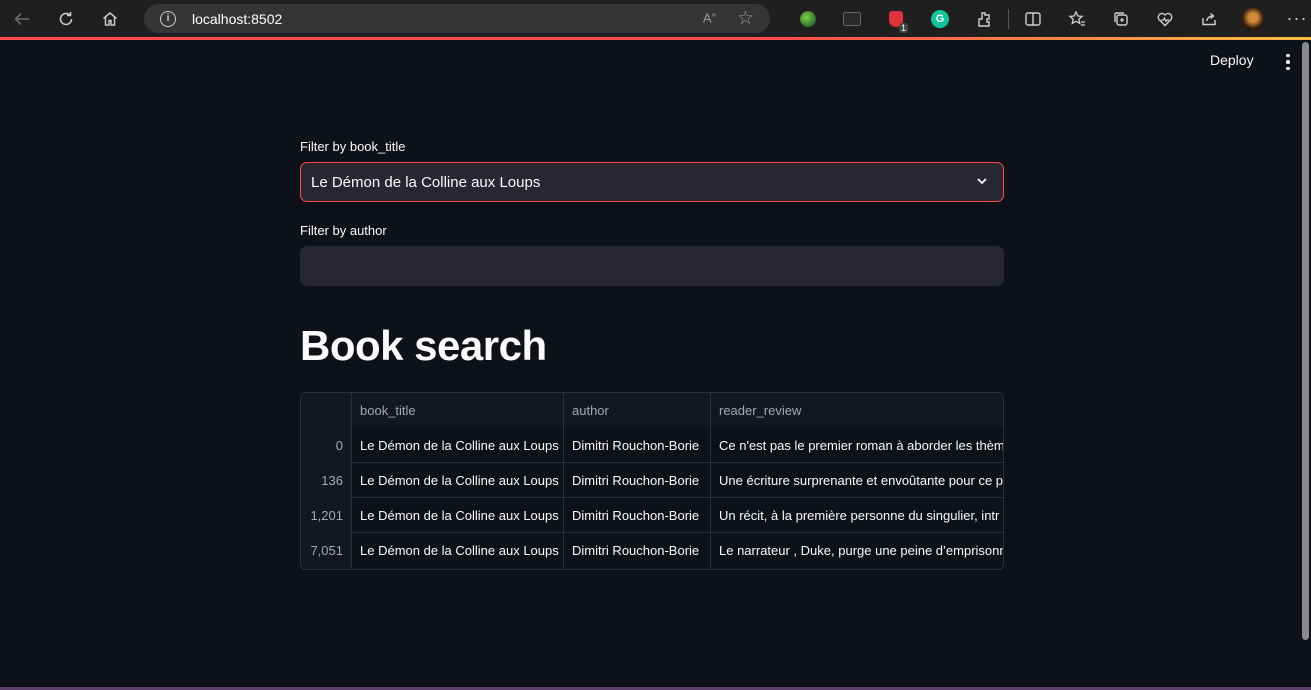 Image resolution: width=1311 pixels, height=690 pixels. I want to click on extension-badge: 1, so click(903, 28).